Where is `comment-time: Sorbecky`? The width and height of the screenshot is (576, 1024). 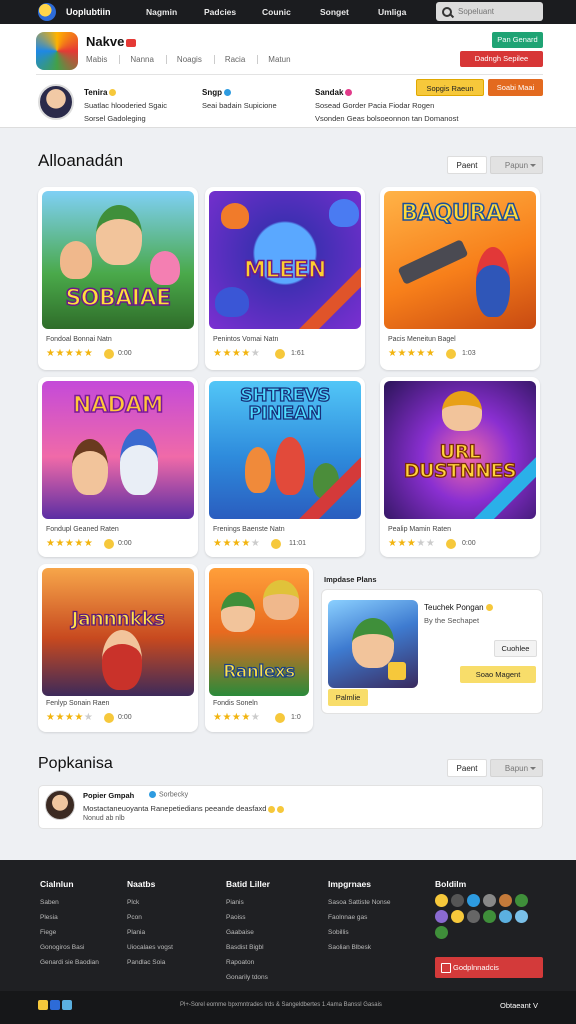 comment-time: Sorbecky is located at coordinates (168, 794).